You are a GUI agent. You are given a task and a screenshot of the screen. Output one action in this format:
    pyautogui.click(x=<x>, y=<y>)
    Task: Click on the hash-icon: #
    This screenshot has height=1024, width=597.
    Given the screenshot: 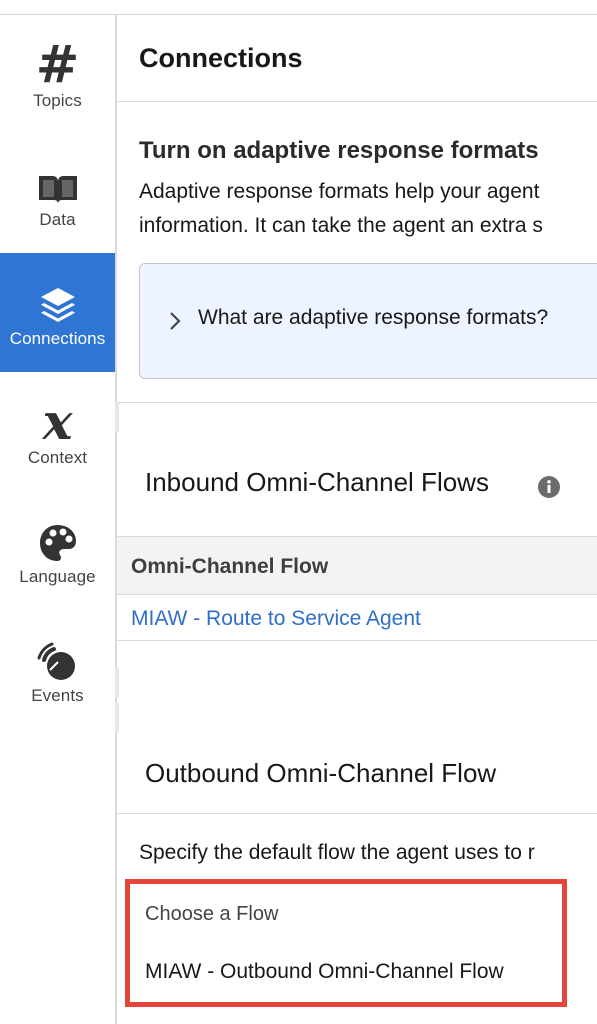 What is the action you would take?
    pyautogui.click(x=57, y=65)
    